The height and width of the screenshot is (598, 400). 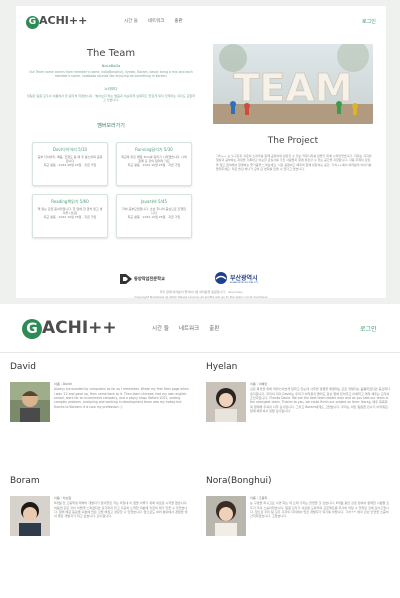 I want to click on members-link: 멤버보러가기, so click(x=111, y=125).